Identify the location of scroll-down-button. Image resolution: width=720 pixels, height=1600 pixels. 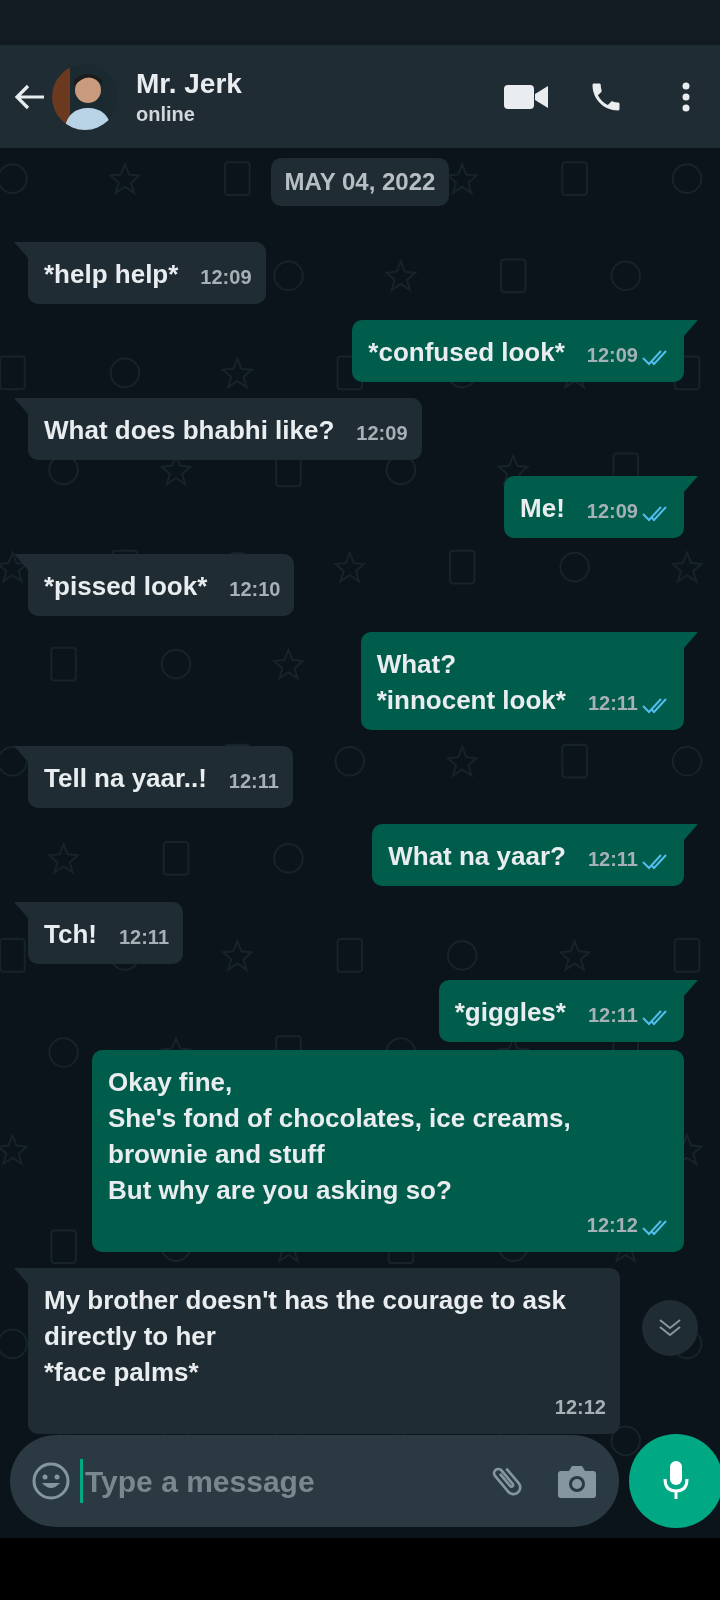
(670, 1328).